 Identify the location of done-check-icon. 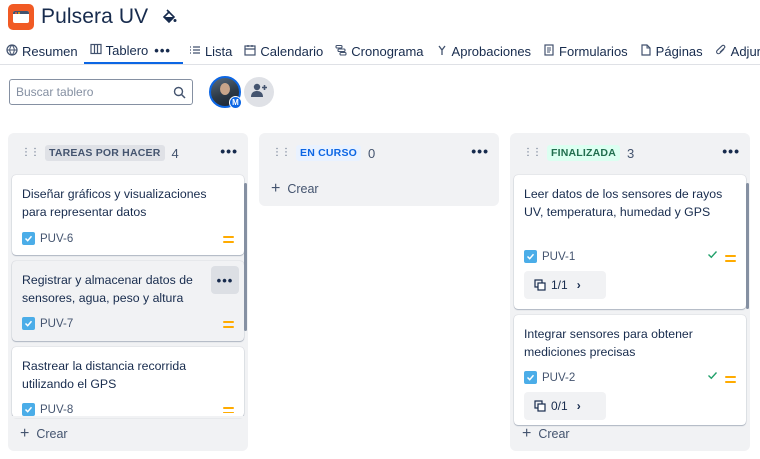
(712, 377).